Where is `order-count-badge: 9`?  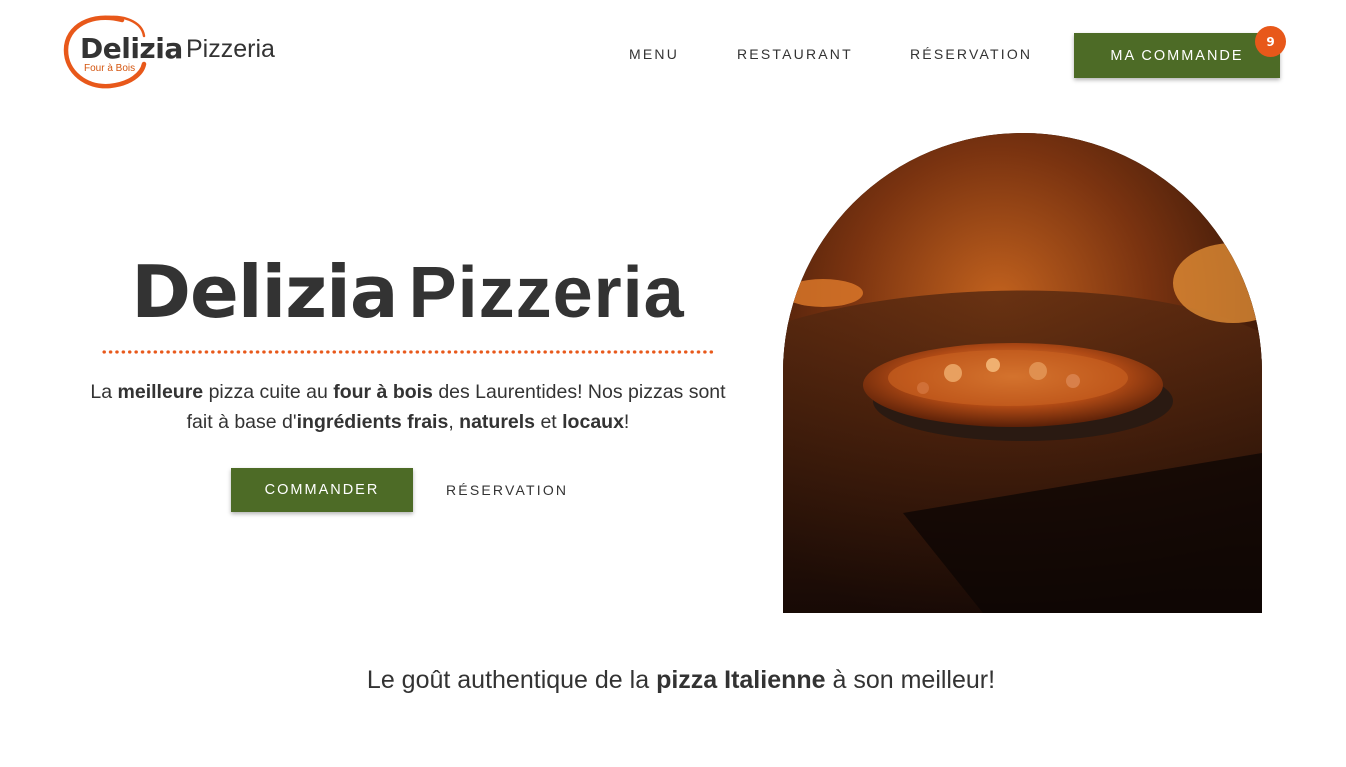
order-count-badge: 9 is located at coordinates (1270, 41).